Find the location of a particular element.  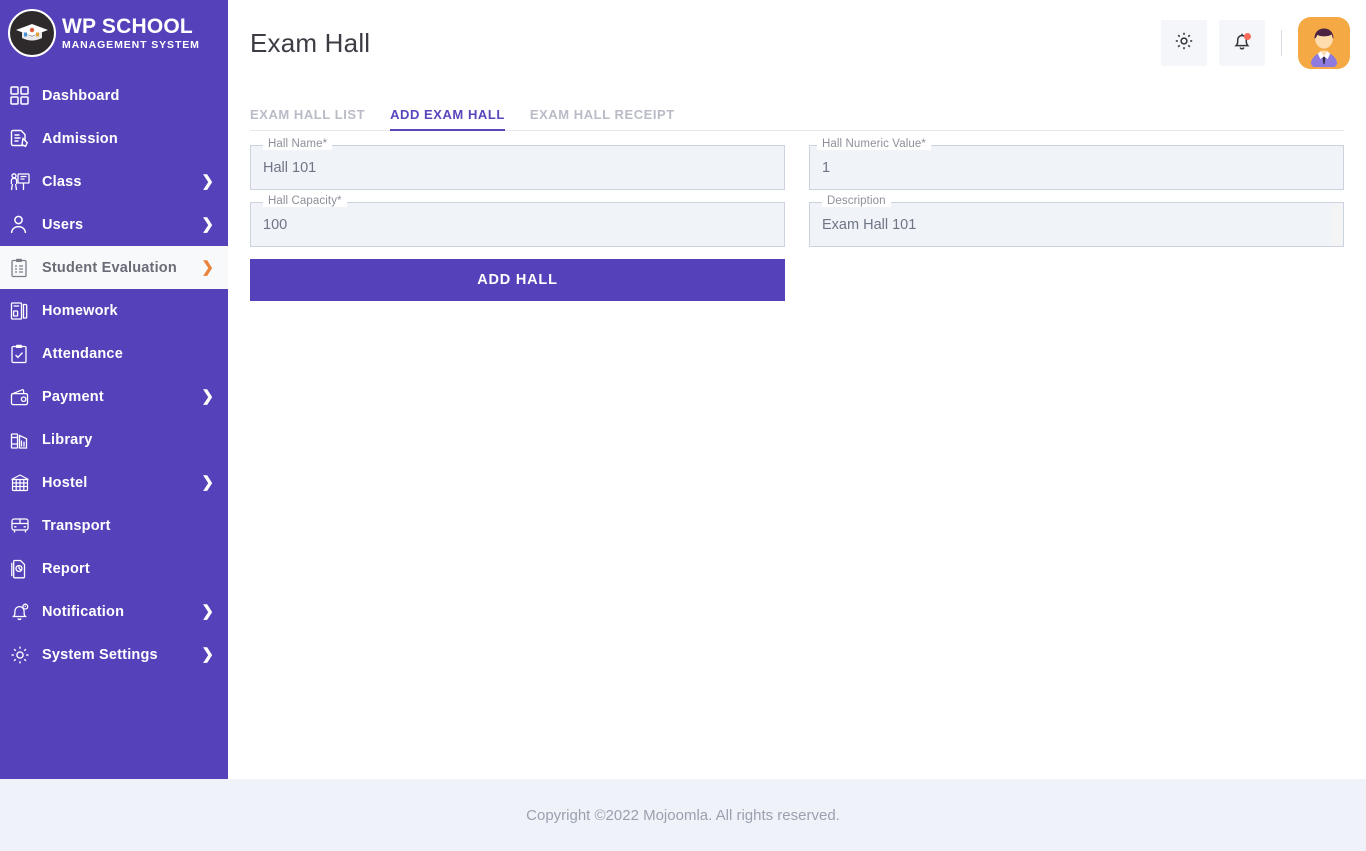

hall-numeric-value-input is located at coordinates (1076, 167).